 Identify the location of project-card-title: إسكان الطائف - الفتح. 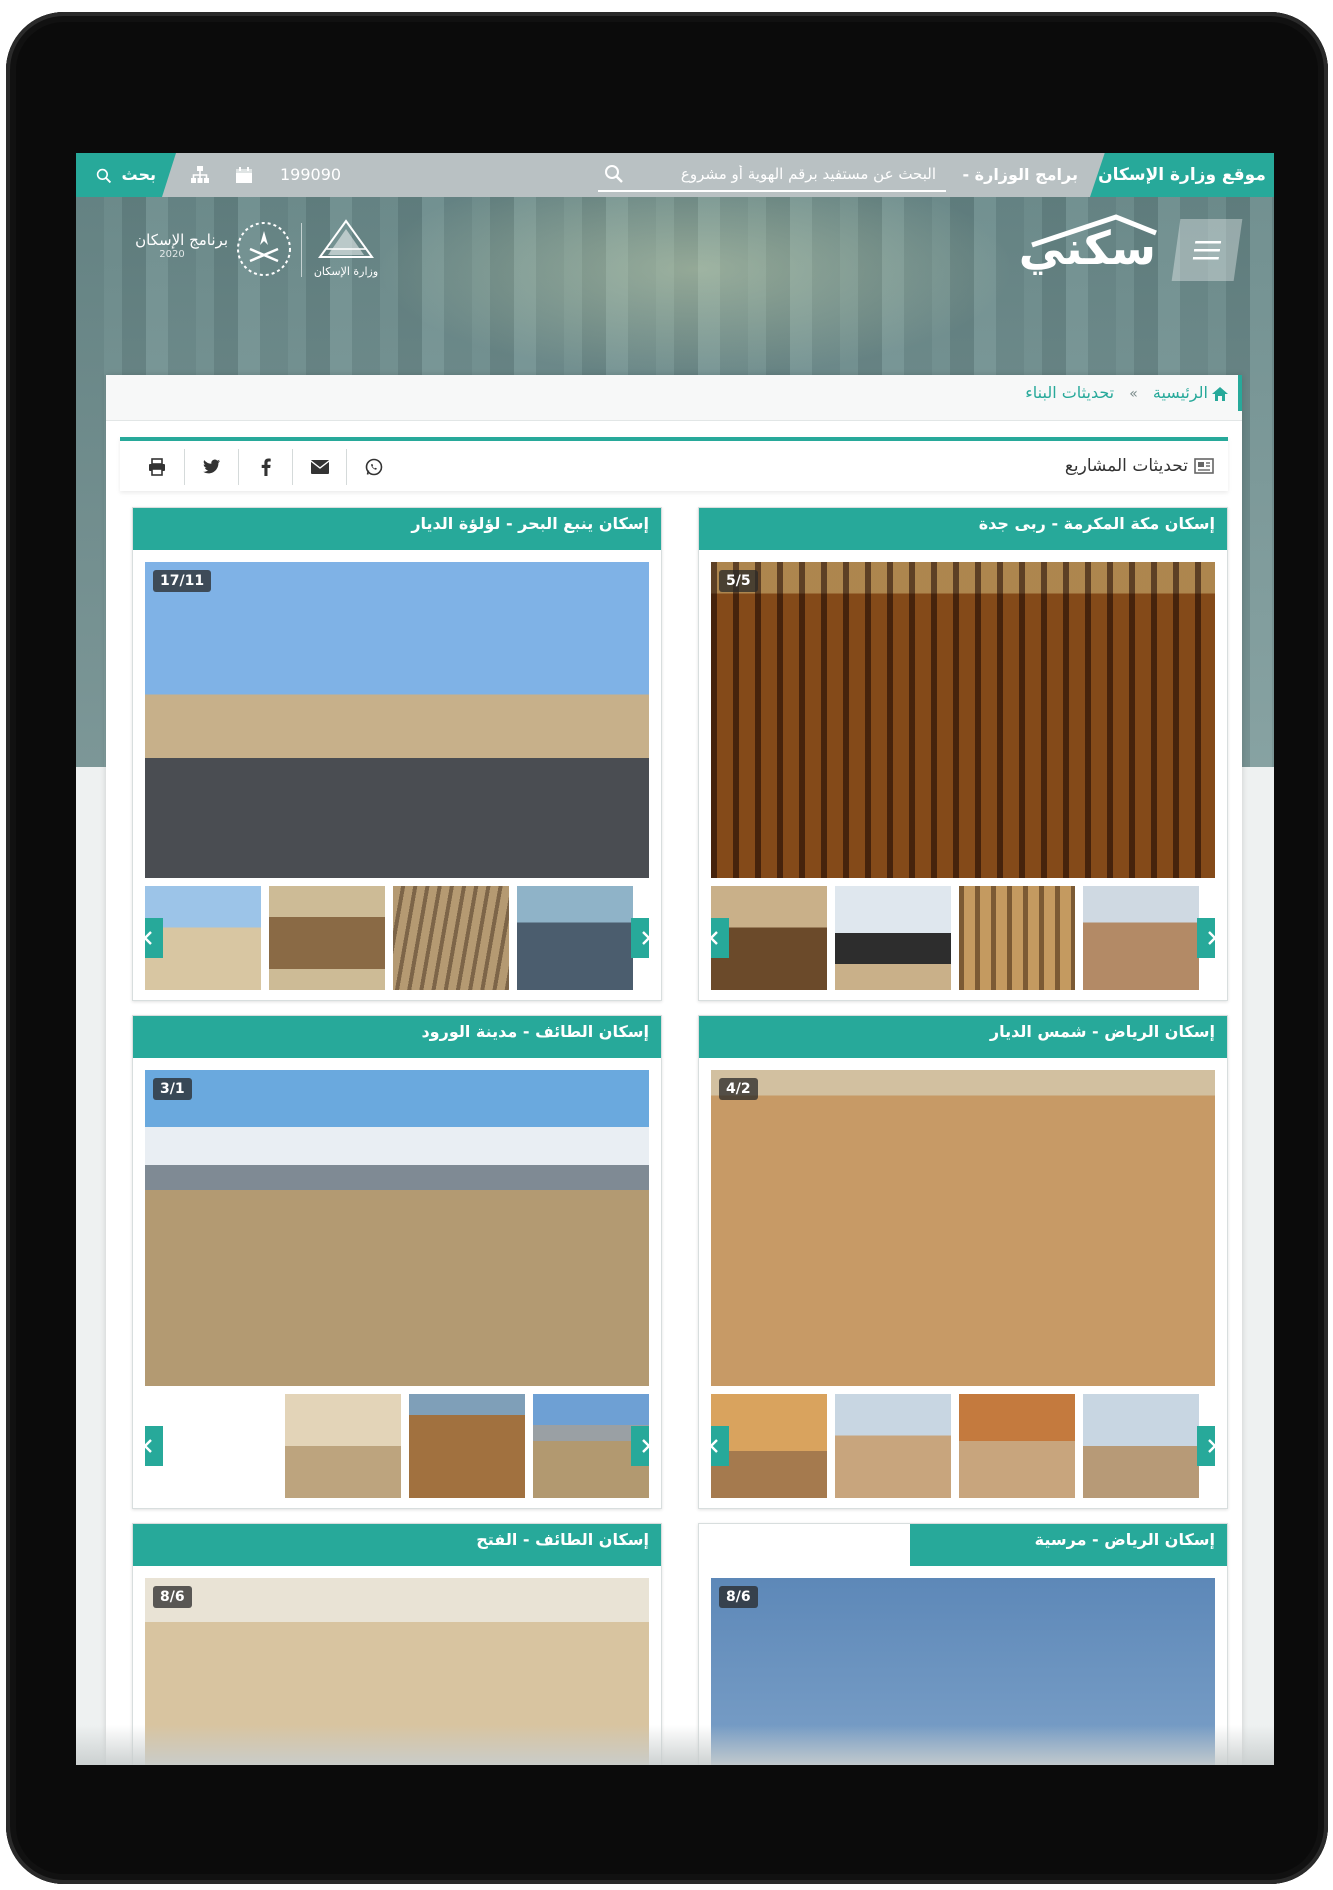
(397, 1545).